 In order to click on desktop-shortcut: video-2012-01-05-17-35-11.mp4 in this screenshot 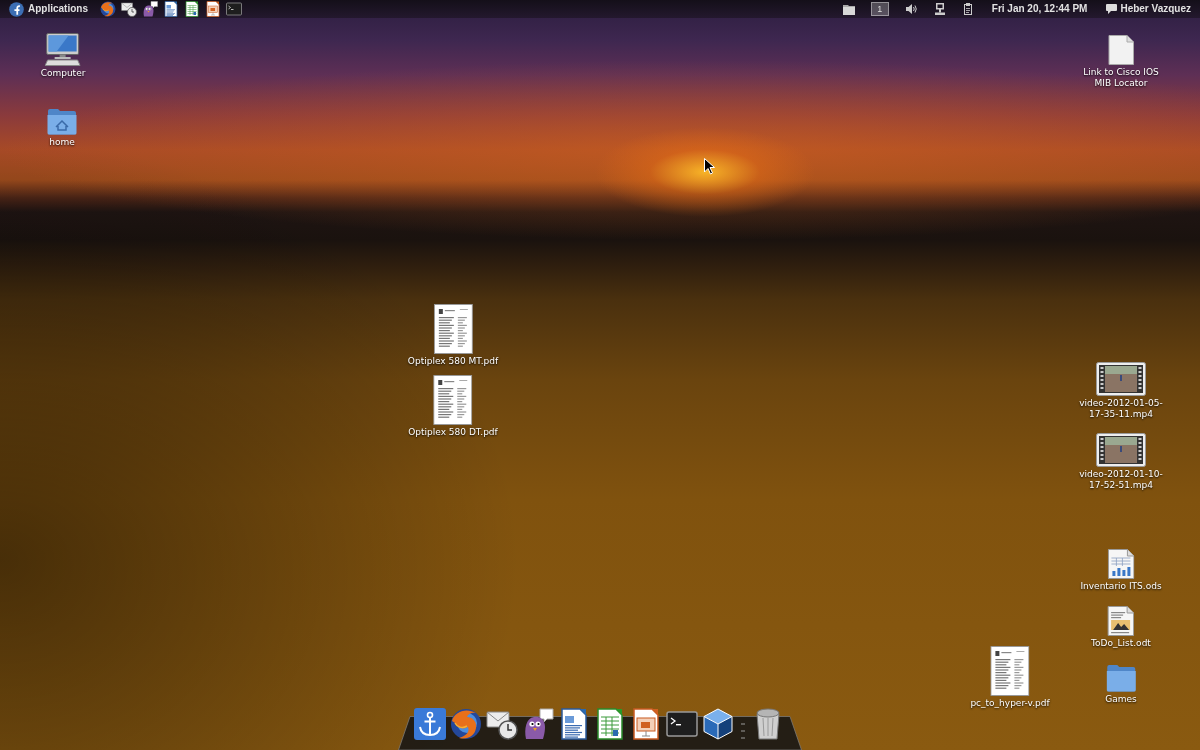, I will do `click(1121, 391)`.